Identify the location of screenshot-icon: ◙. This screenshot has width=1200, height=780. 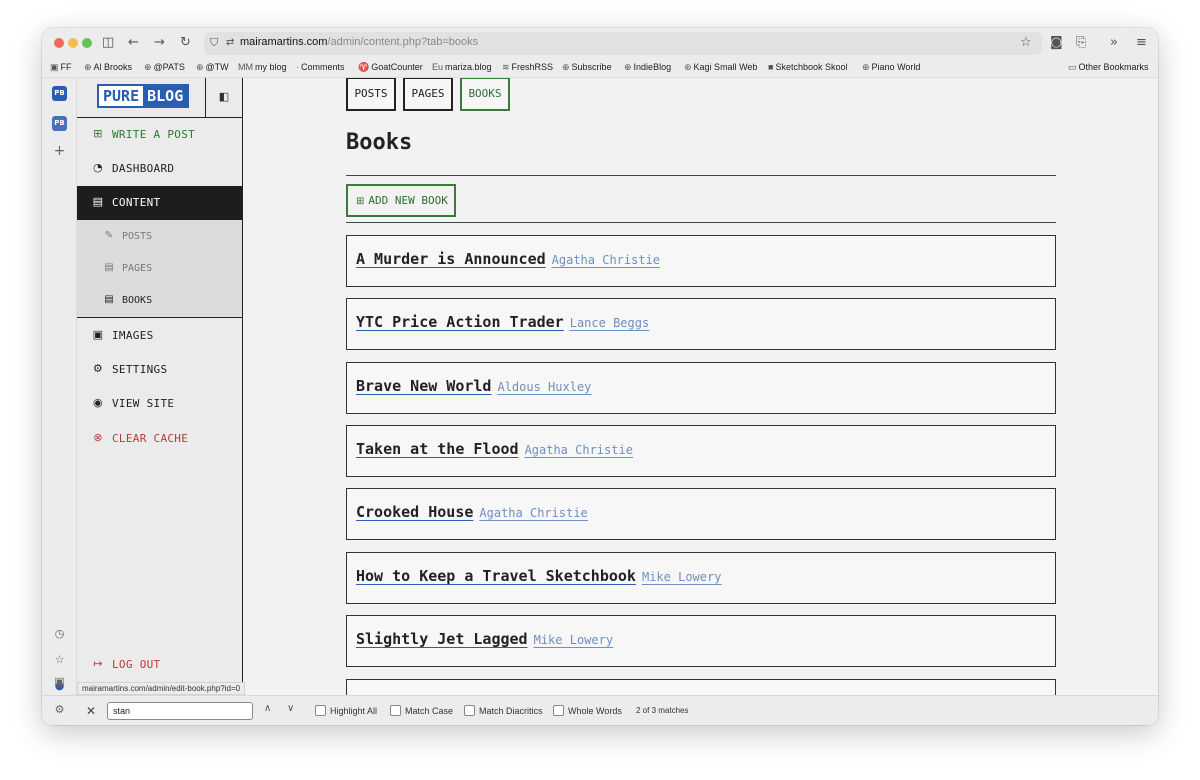
(1056, 43).